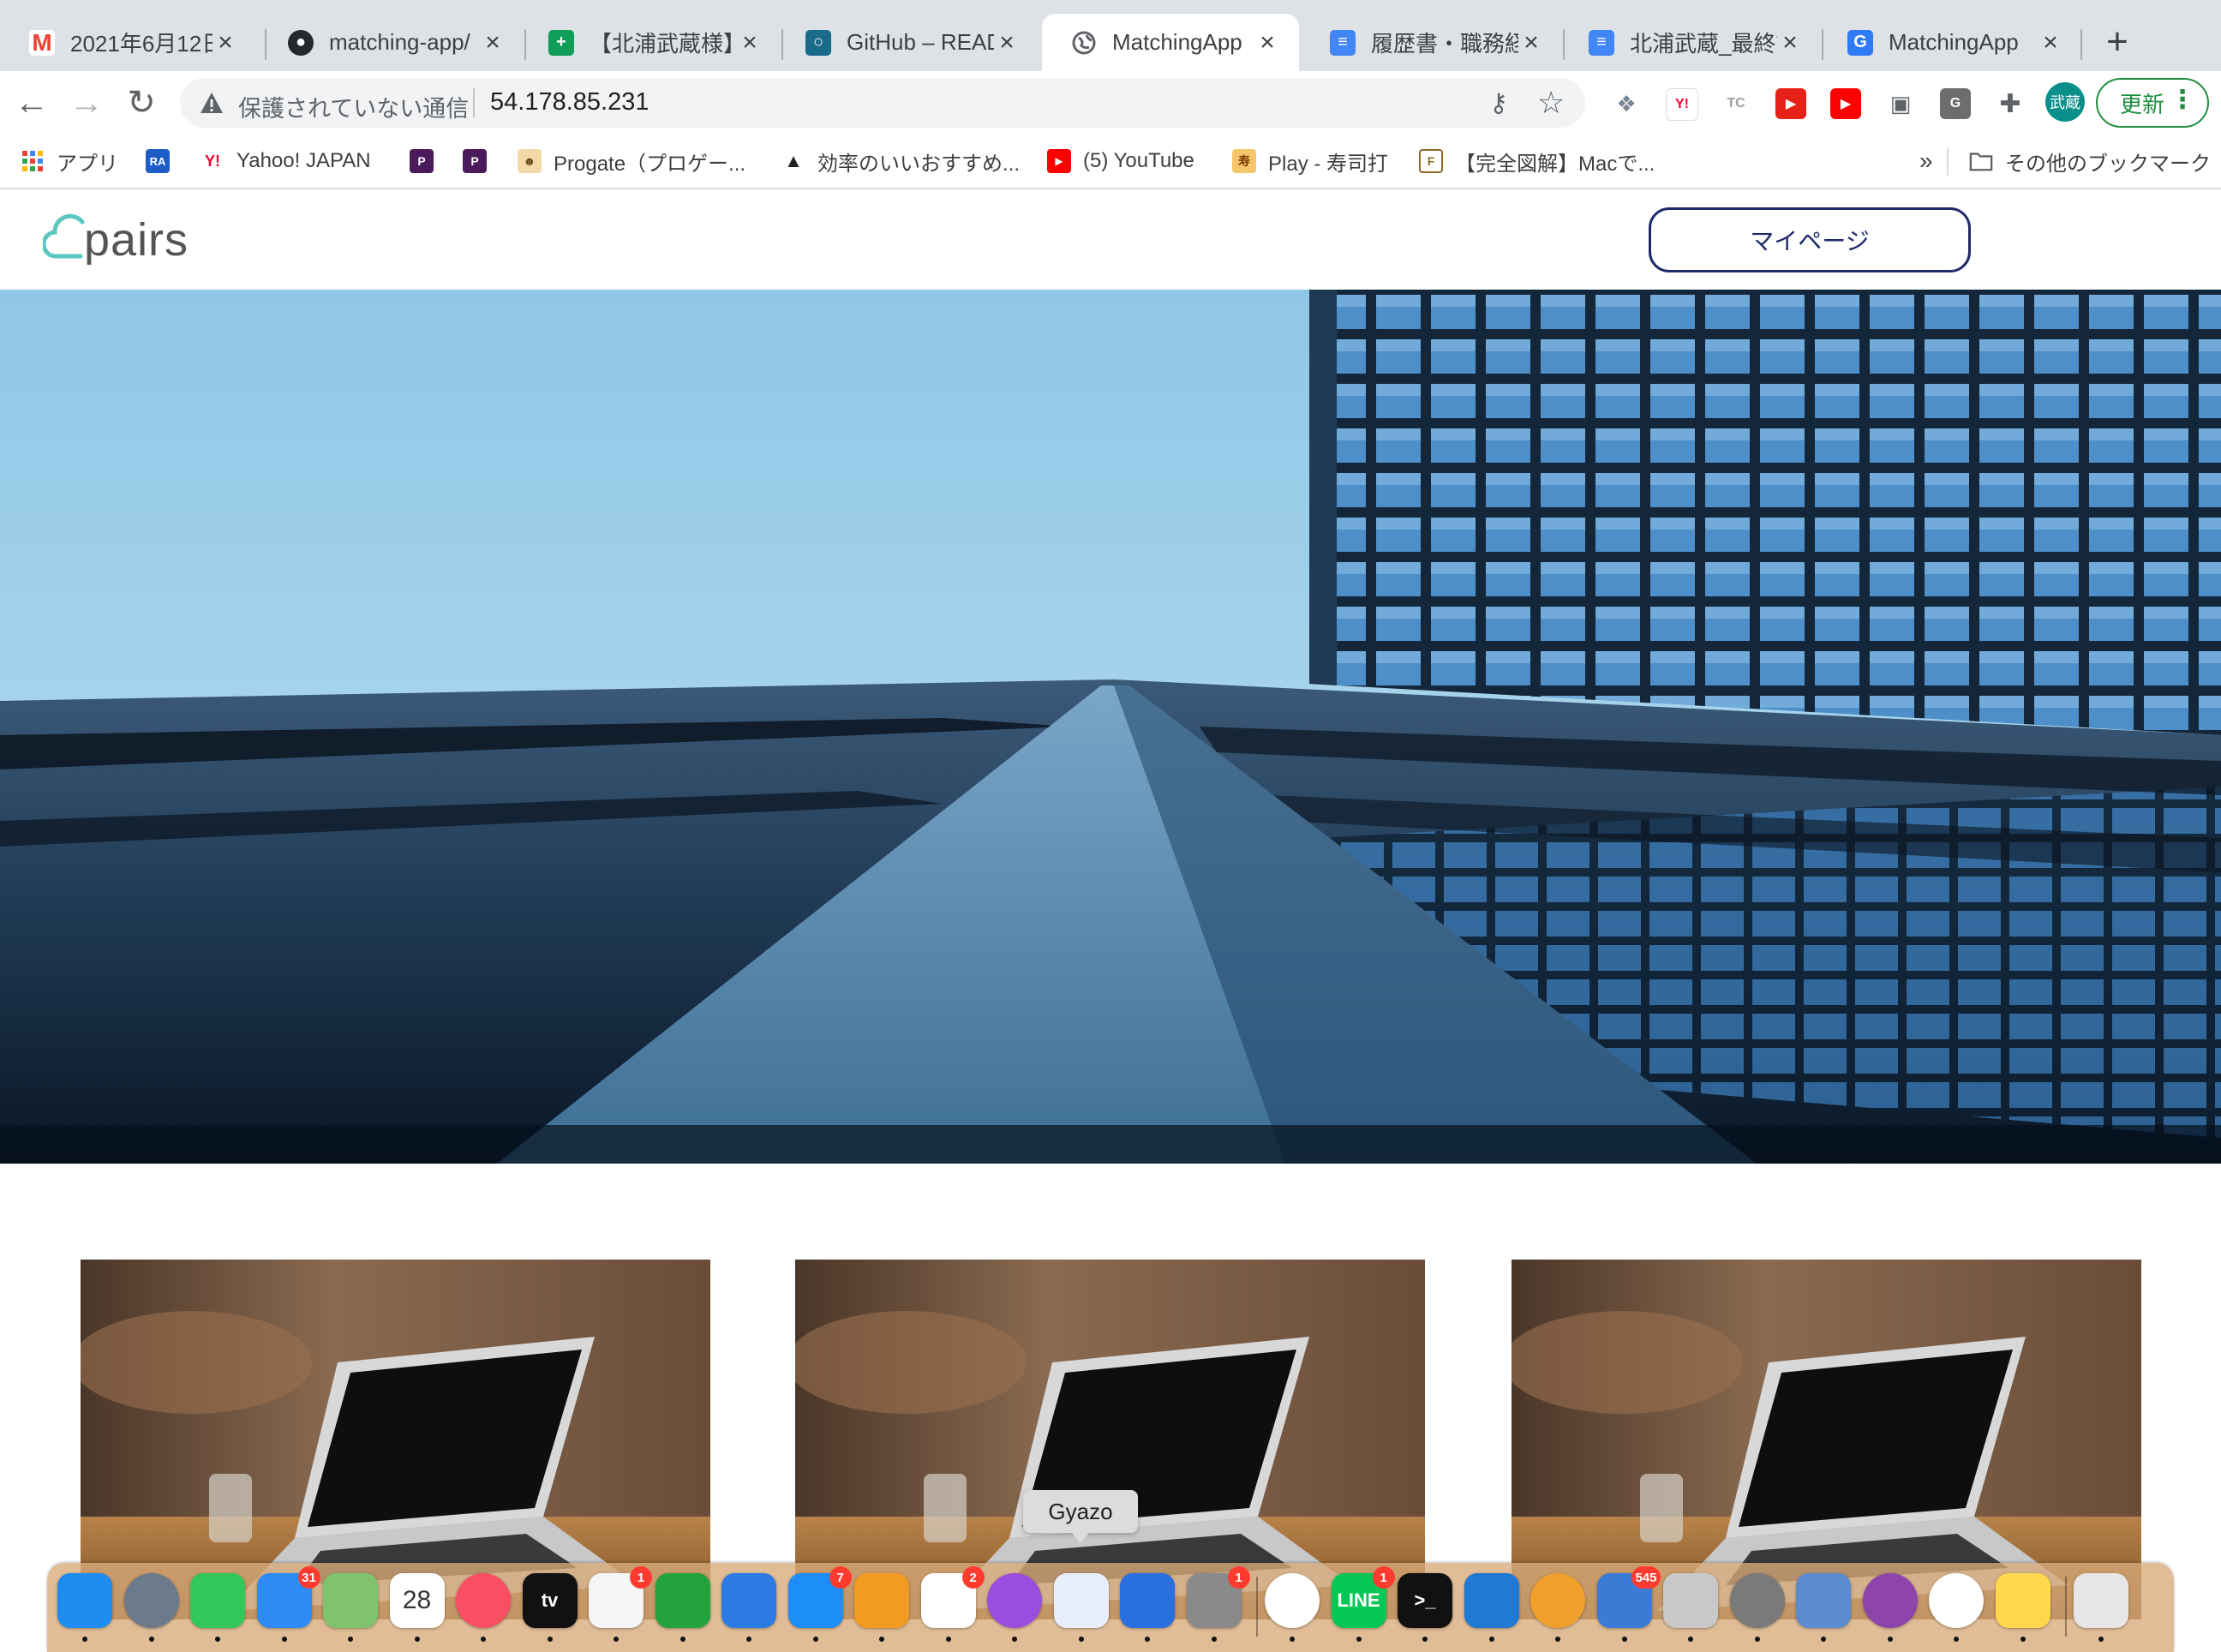 This screenshot has width=2221, height=1652. Describe the element at coordinates (128, 42) in the screenshot. I see `tab-gmail: M 2021年6月12日 ×` at that location.